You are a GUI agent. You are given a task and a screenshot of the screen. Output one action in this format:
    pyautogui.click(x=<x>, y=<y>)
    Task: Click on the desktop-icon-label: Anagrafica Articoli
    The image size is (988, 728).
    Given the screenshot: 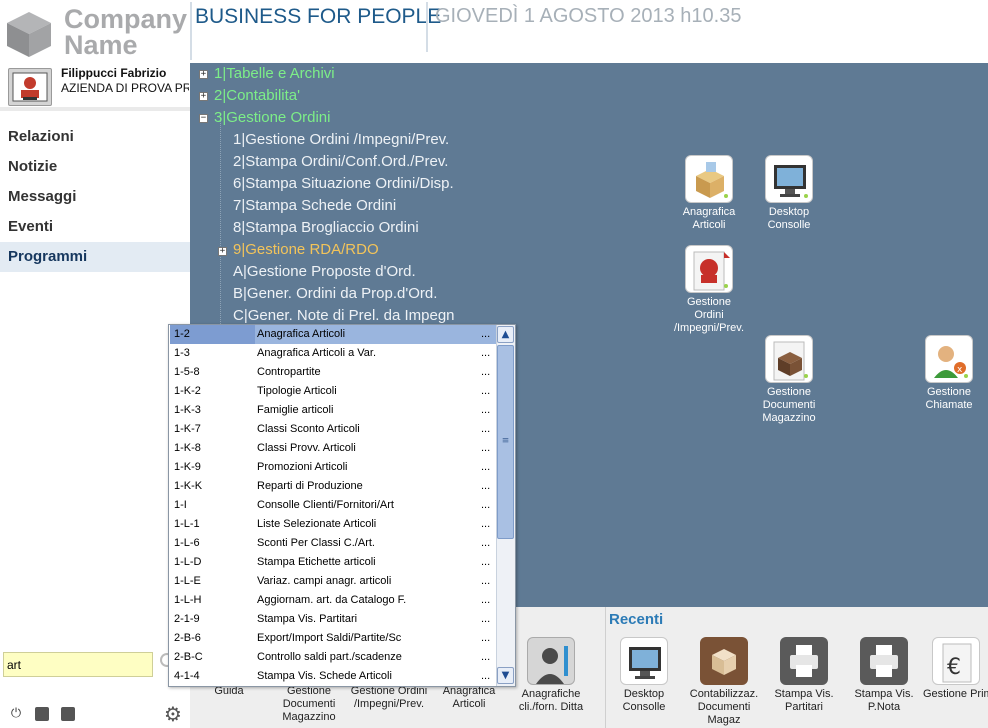 What is the action you would take?
    pyautogui.click(x=709, y=218)
    